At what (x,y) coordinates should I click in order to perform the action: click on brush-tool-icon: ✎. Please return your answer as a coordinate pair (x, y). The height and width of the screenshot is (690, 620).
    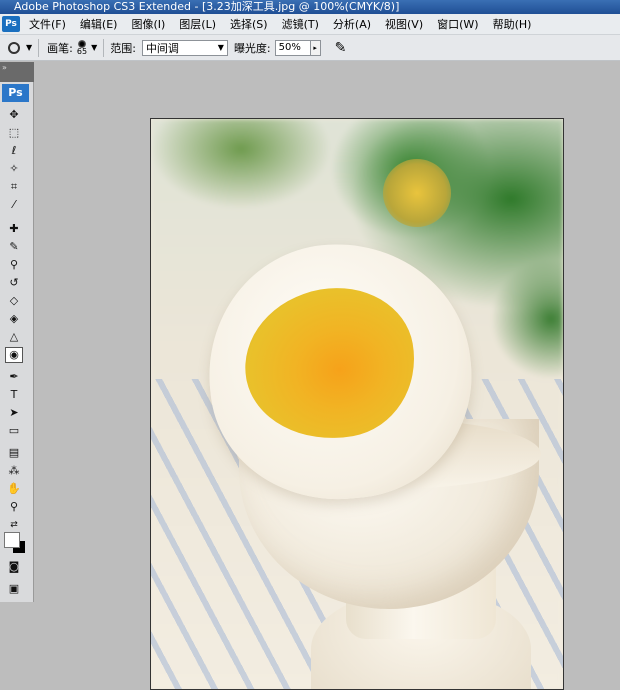
    Looking at the image, I should click on (14, 247).